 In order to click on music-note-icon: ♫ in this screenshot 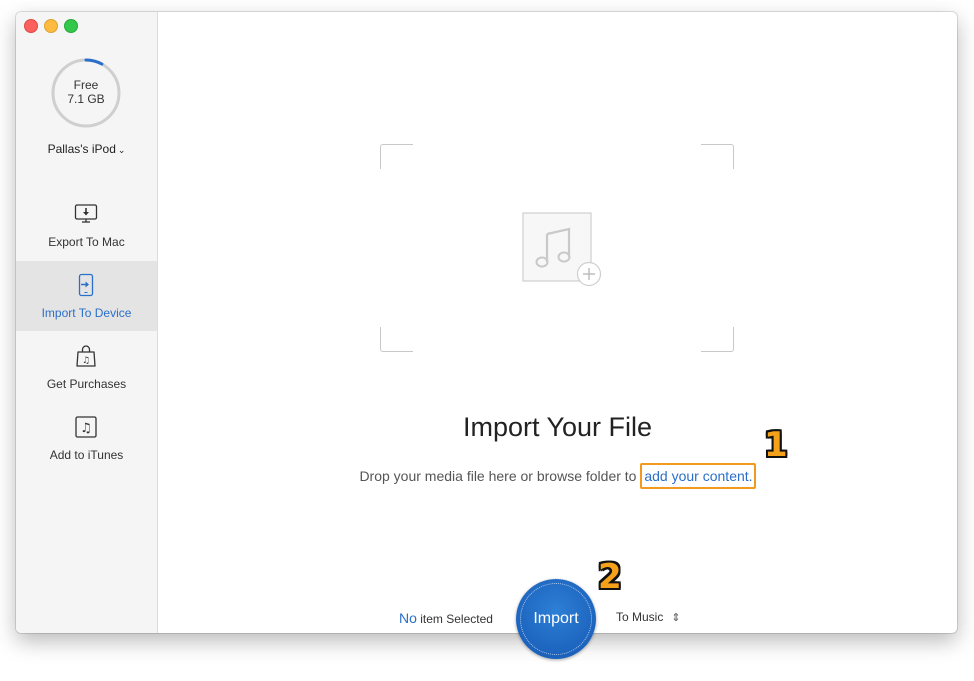, I will do `click(86, 427)`.